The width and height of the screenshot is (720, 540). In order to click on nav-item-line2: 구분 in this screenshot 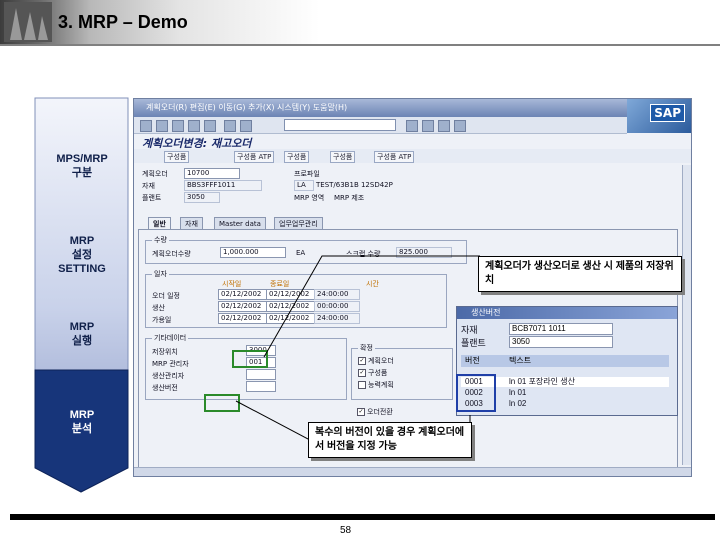, I will do `click(82, 173)`.